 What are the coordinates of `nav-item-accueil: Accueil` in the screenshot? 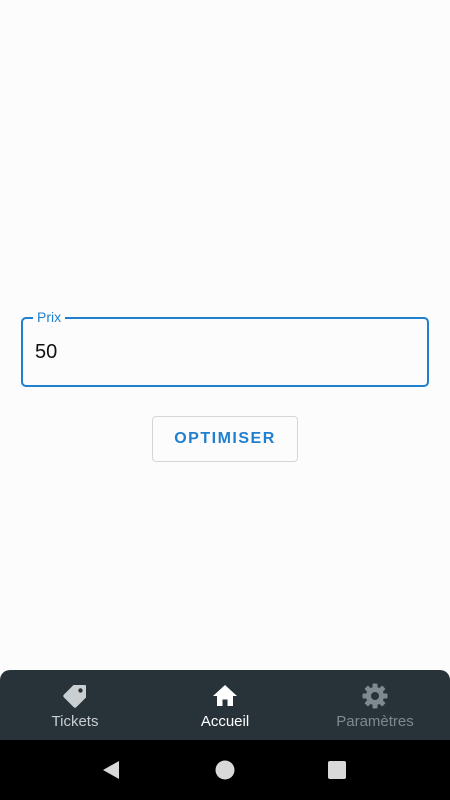 It's located at (225, 705).